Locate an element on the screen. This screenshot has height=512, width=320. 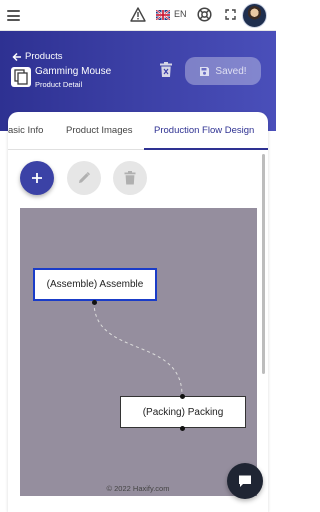
node-input-handle is located at coordinates (182, 396).